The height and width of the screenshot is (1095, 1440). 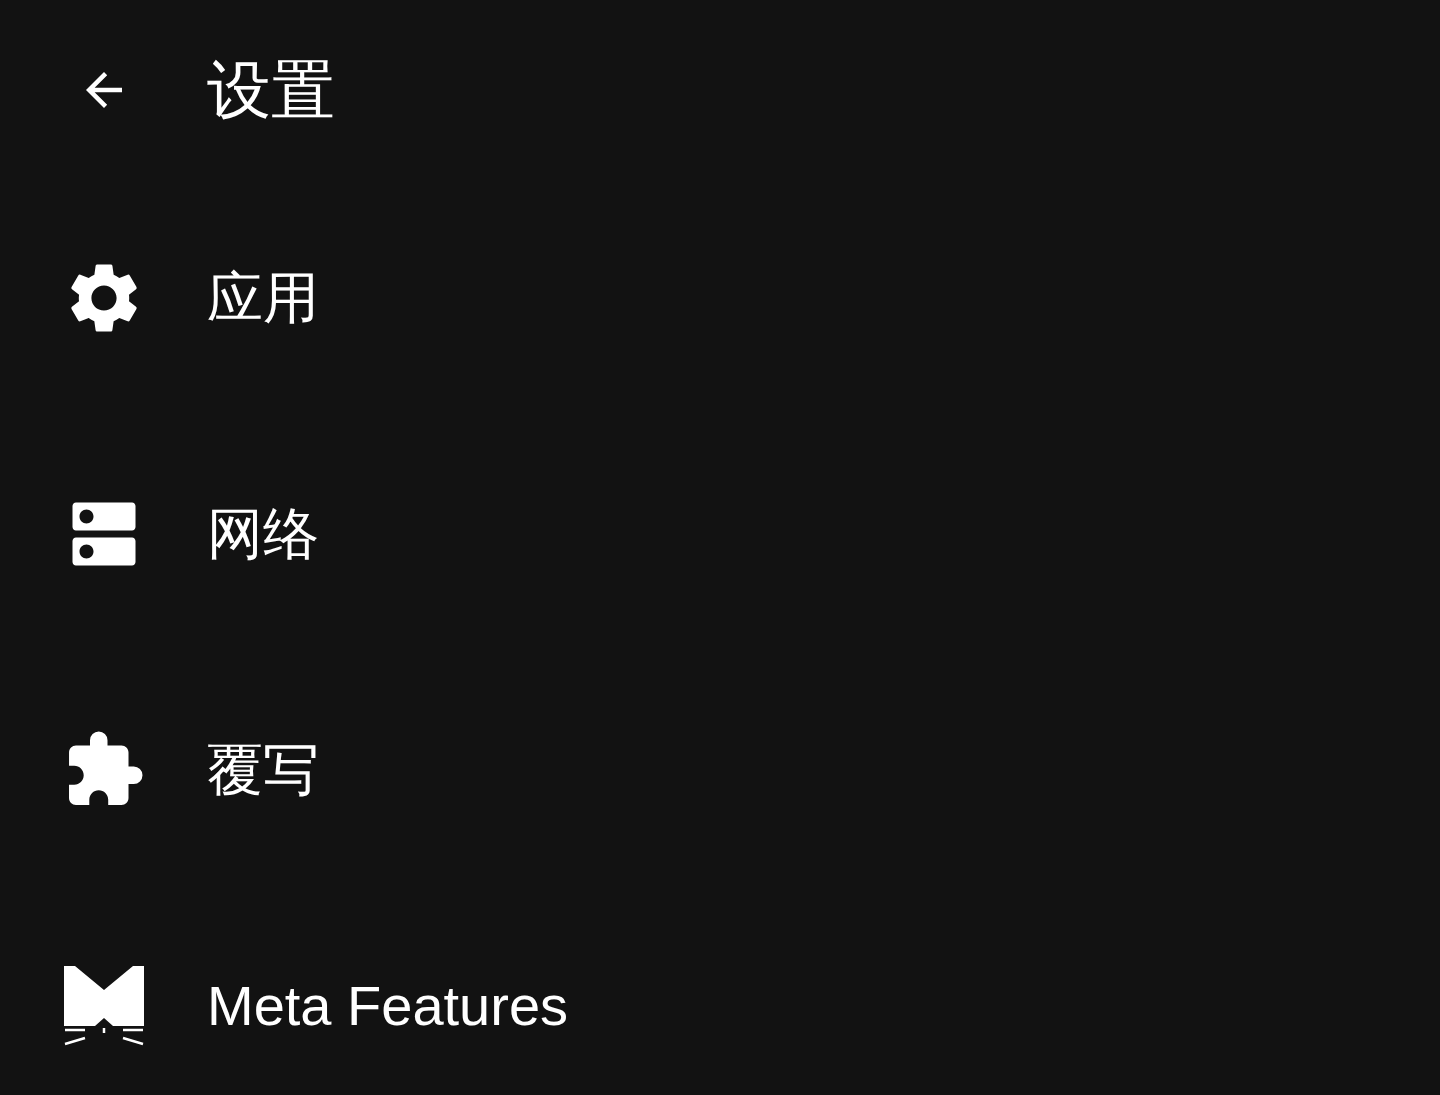 What do you see at coordinates (388, 1006) in the screenshot?
I see `item-label: Meta Features` at bounding box center [388, 1006].